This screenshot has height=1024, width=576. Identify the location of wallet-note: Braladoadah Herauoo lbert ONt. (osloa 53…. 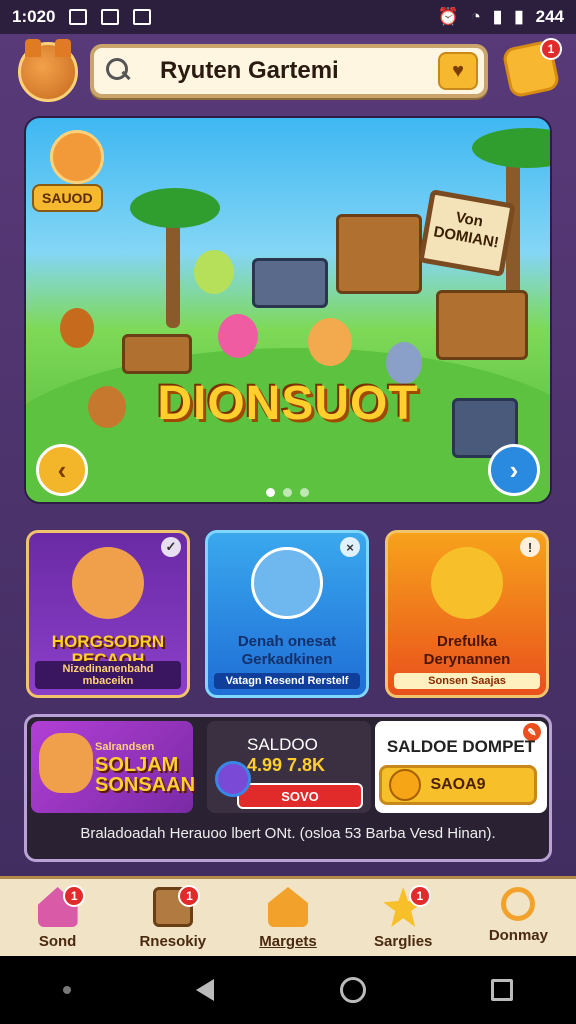
(288, 833).